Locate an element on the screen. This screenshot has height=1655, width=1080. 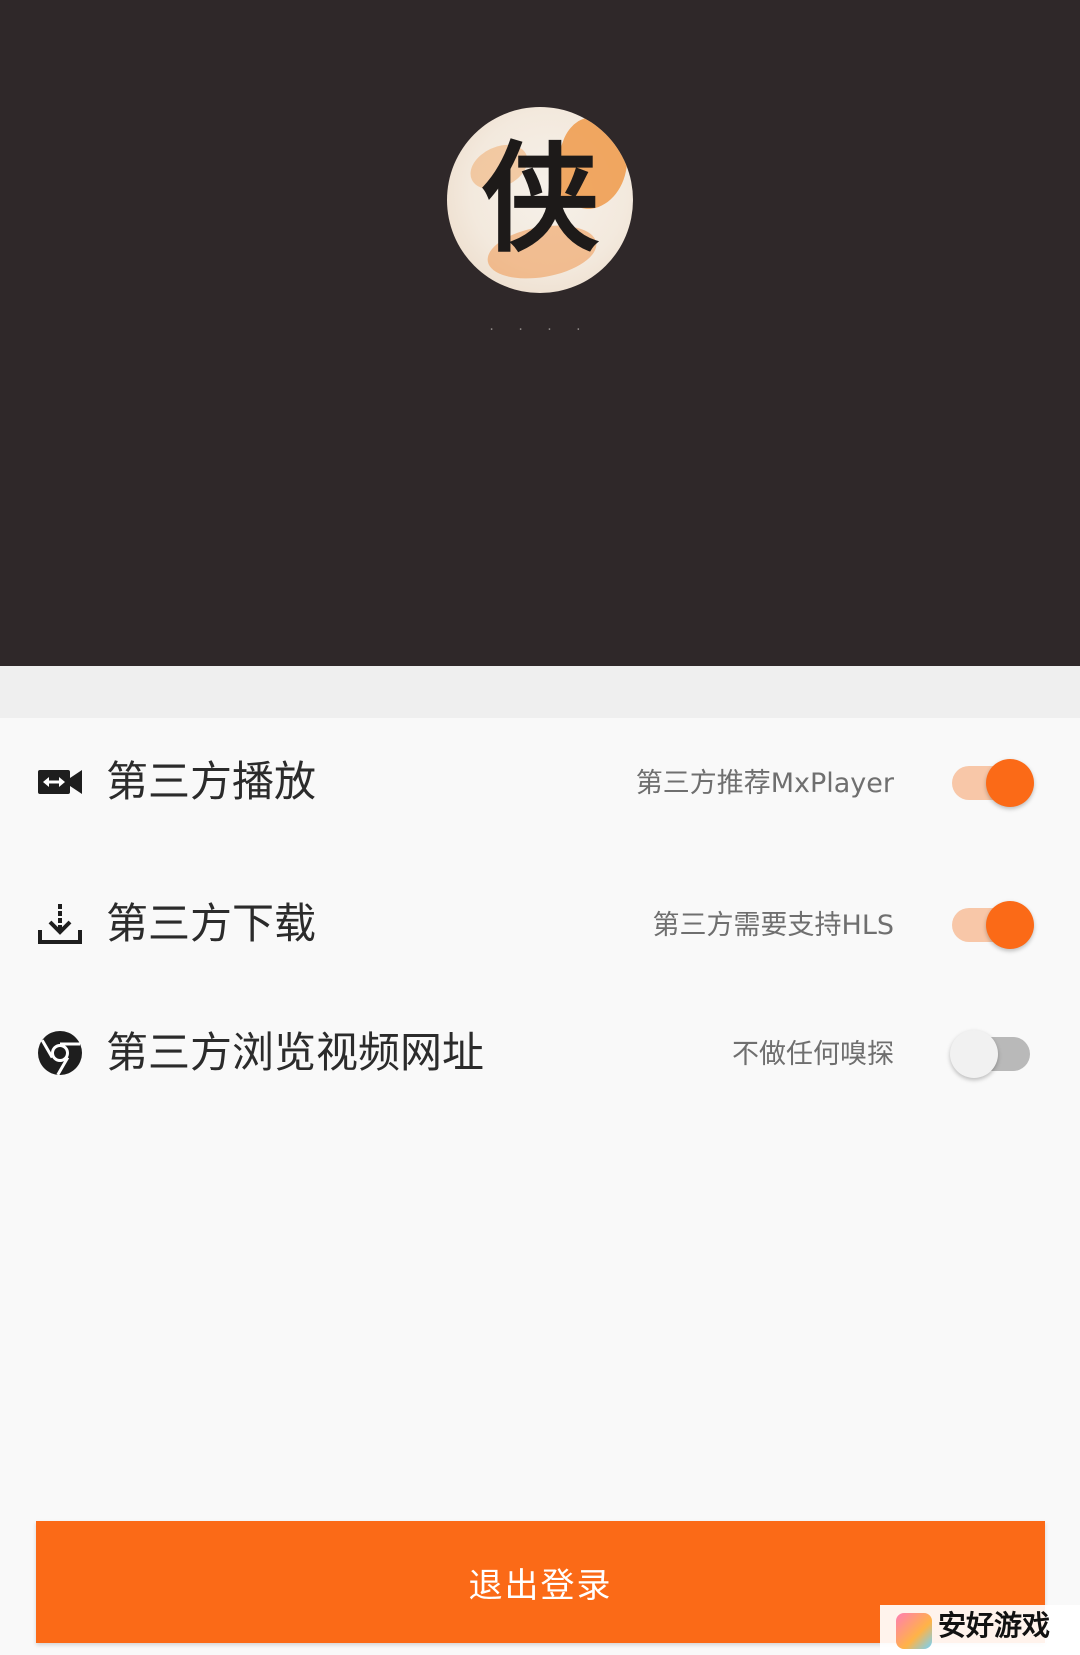
setting-hint: 第三方推荐MxPlayer is located at coordinates (764, 783).